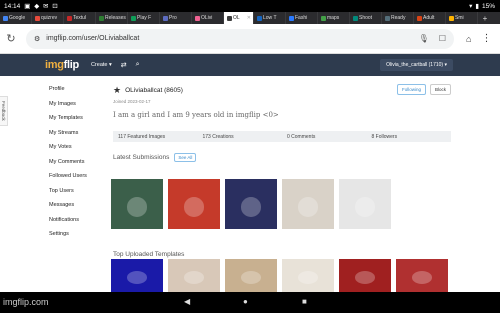  What do you see at coordinates (79, 191) in the screenshot?
I see `sidebar-item: Top Users` at bounding box center [79, 191].